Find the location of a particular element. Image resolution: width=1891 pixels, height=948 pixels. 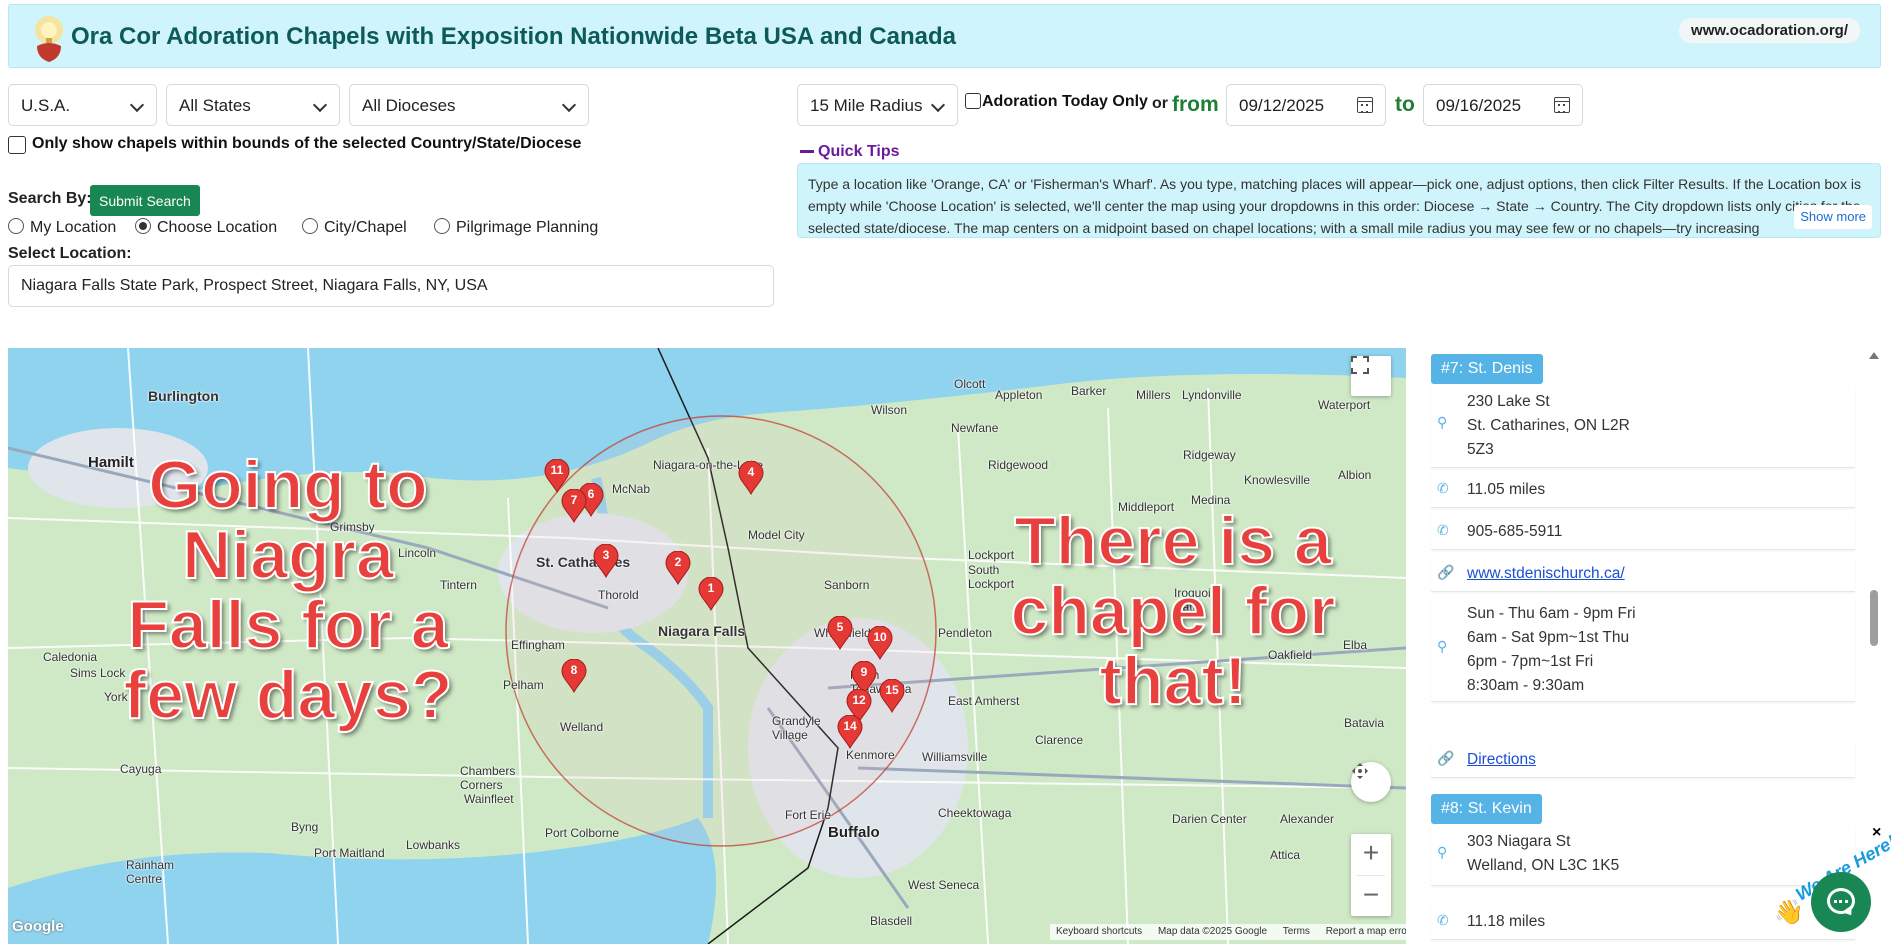

place-label: Caledonia is located at coordinates (70, 657).